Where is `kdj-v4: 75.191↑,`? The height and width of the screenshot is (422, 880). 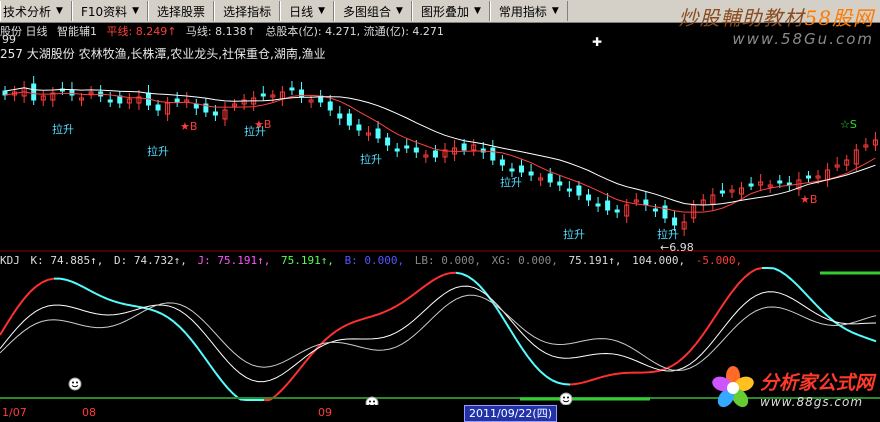 kdj-v4: 75.191↑, is located at coordinates (307, 260).